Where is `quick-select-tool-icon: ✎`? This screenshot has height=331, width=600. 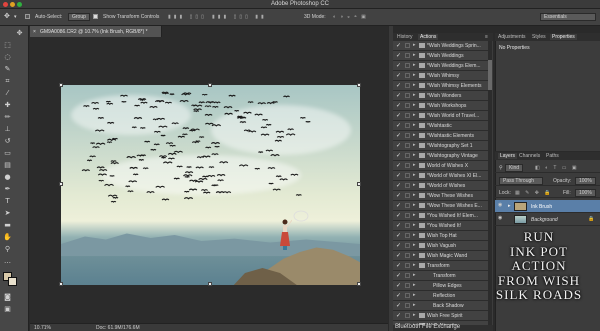
quick-select-tool-icon: ✎ is located at coordinates (7, 69).